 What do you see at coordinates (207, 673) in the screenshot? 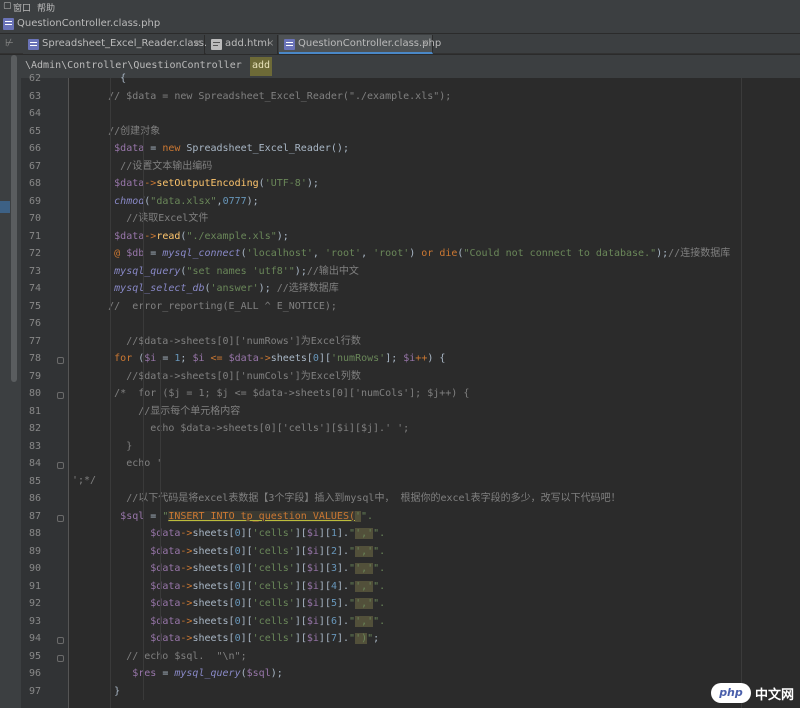
I see `code-line: $res = mysql_query($sql);` at bounding box center [207, 673].